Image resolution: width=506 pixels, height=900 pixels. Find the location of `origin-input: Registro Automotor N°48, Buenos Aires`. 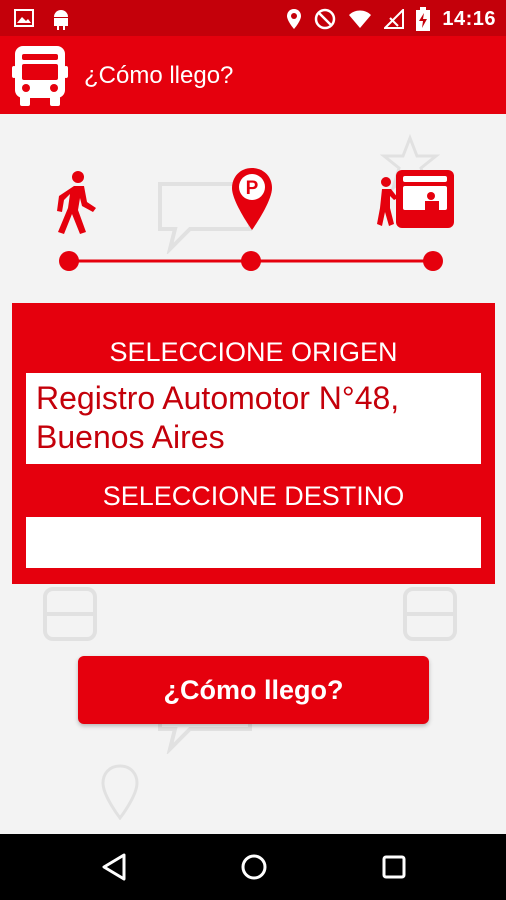

origin-input: Registro Automotor N°48, Buenos Aires is located at coordinates (253, 418).